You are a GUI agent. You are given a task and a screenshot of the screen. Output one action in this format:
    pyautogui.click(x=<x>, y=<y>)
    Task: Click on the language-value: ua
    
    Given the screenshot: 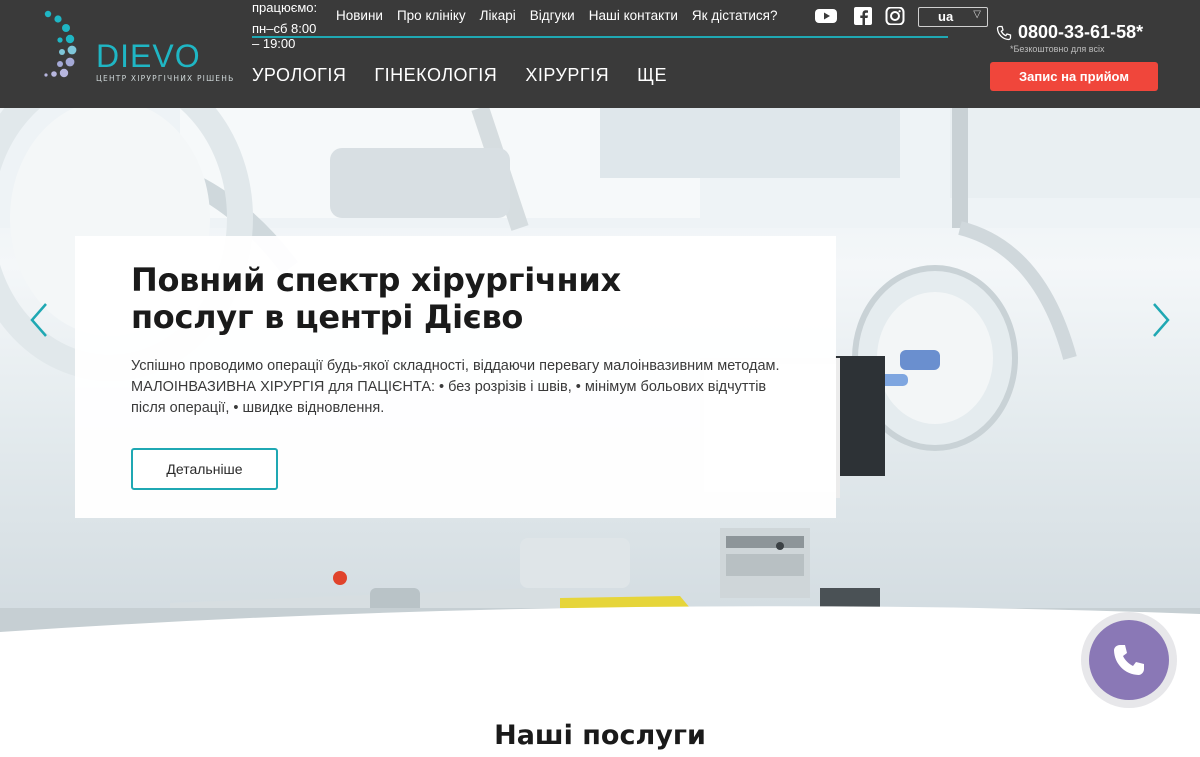 What is the action you would take?
    pyautogui.click(x=946, y=16)
    